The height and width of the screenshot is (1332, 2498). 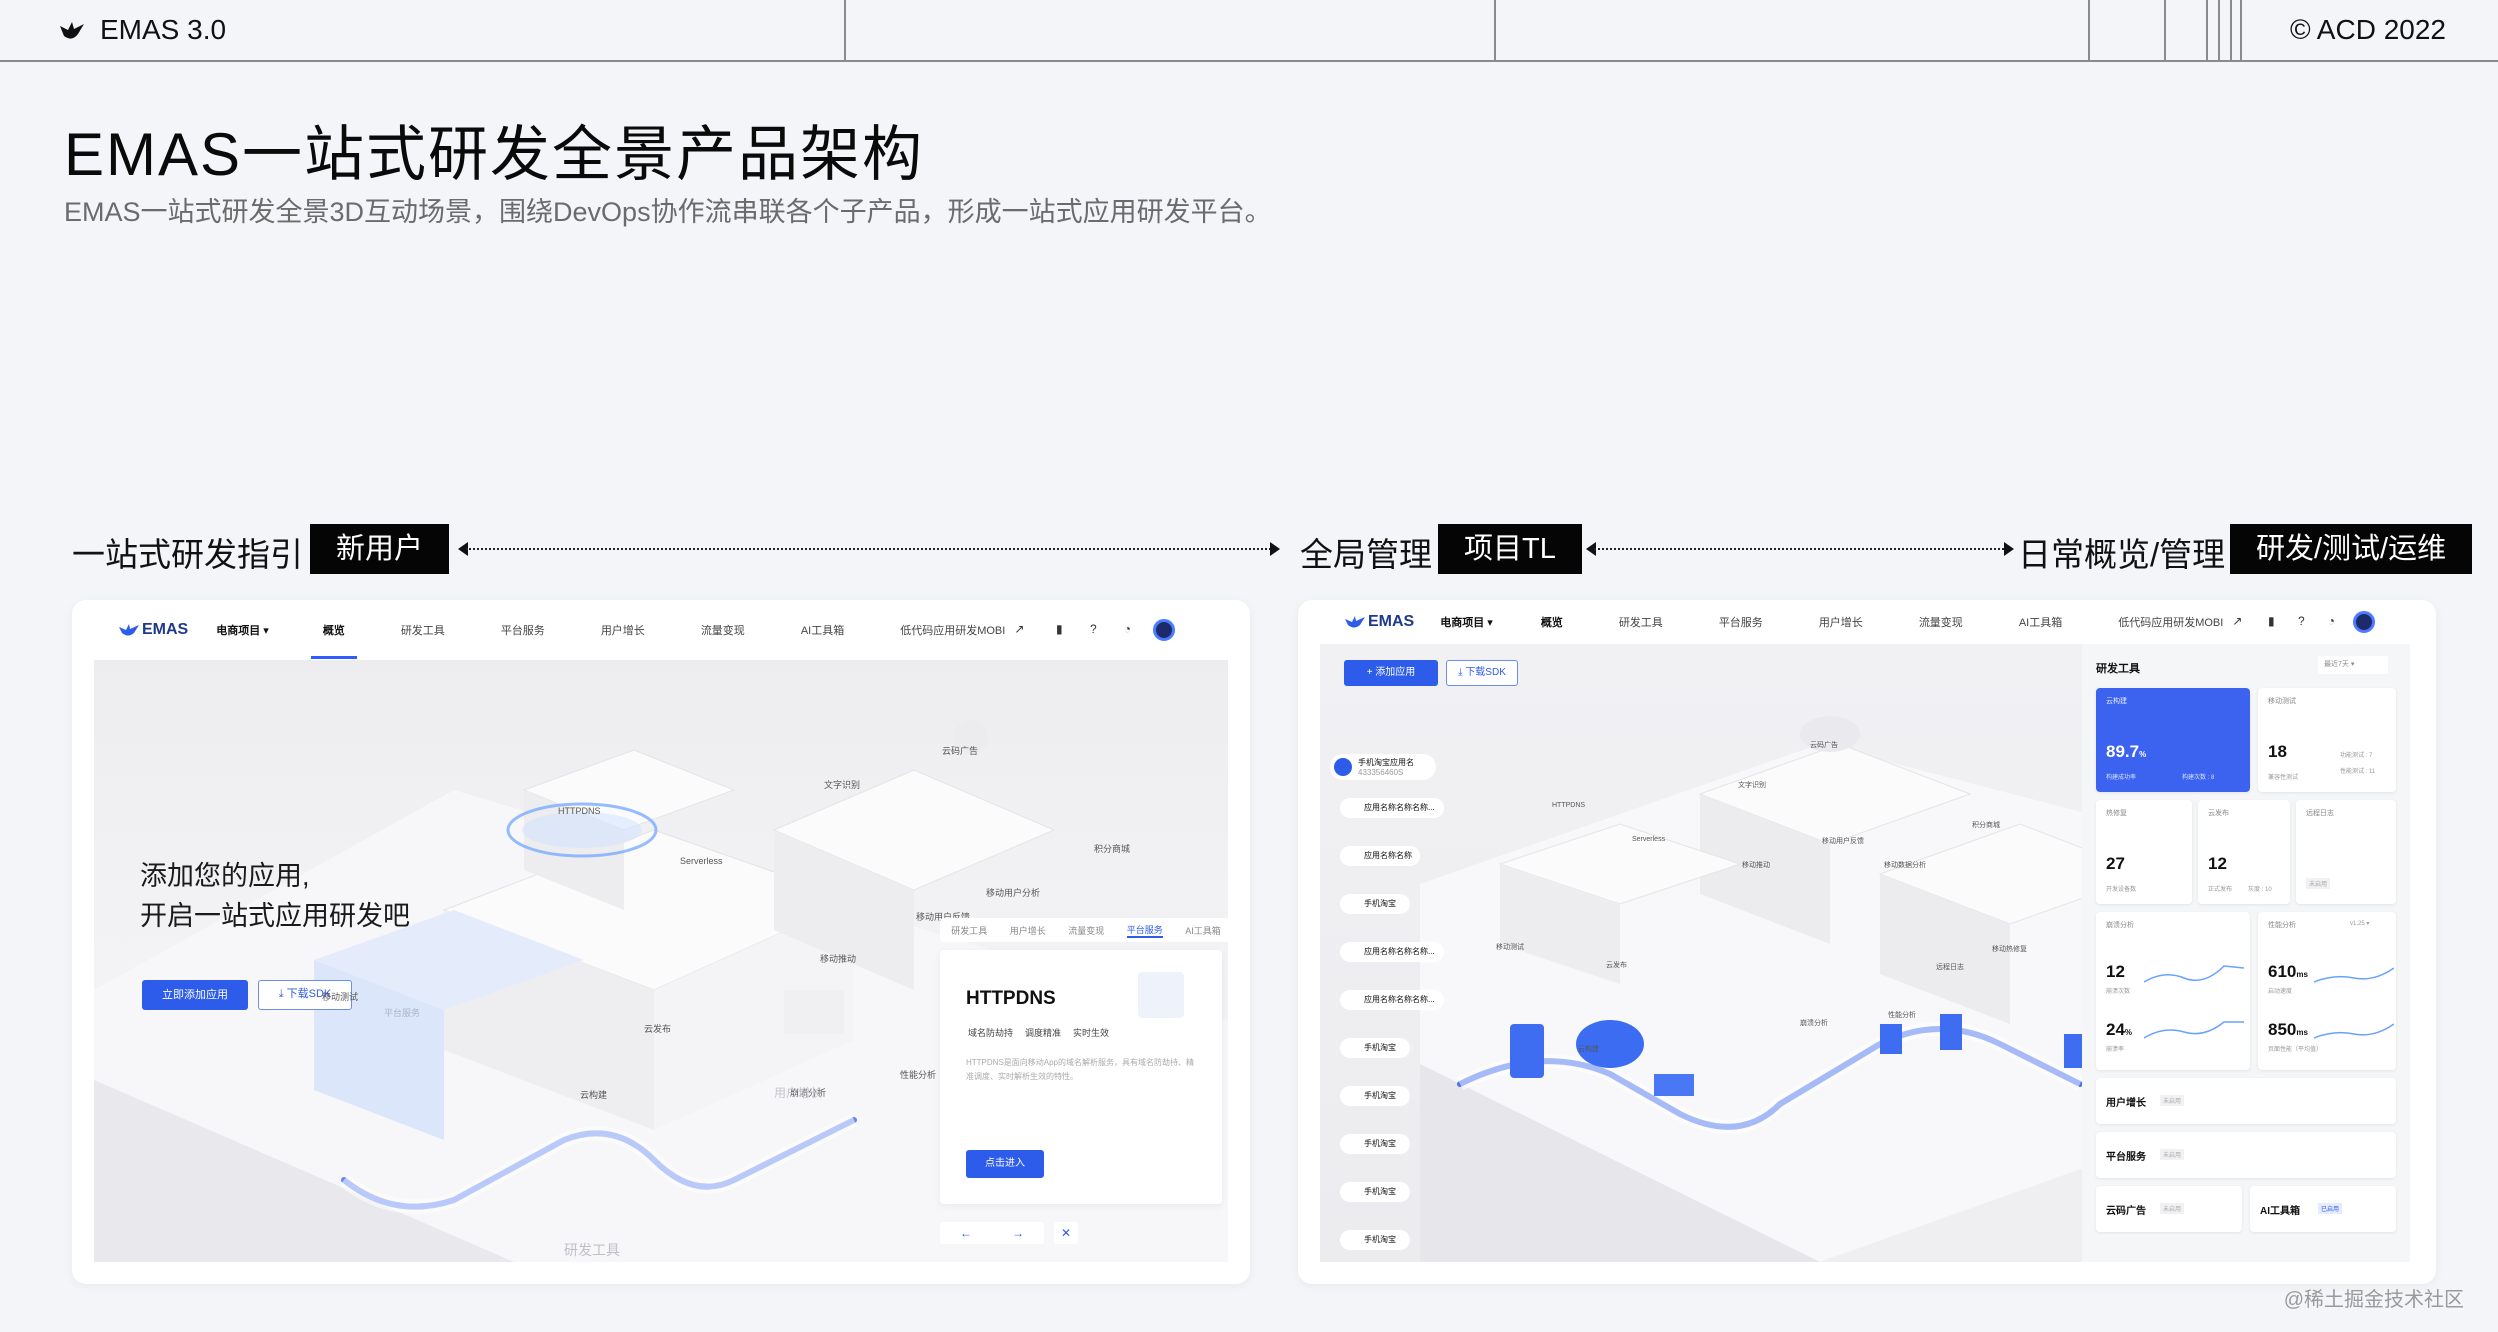 What do you see at coordinates (2327, 991) in the screenshot?
I see `perf-card: 性能分析 v1.25 ▾ 610ms 启动速度 850ms 页面性能（平均值）` at bounding box center [2327, 991].